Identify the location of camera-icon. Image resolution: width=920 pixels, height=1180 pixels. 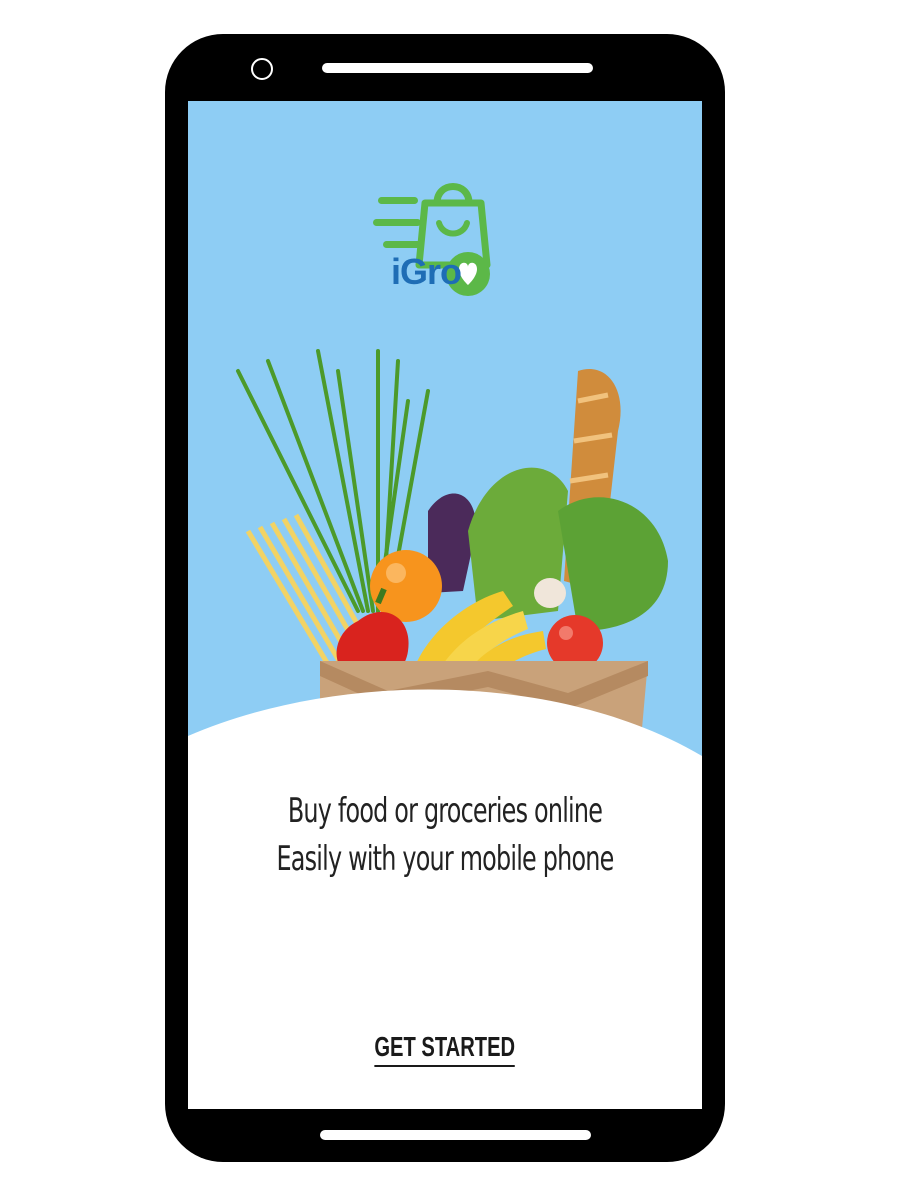
(262, 69).